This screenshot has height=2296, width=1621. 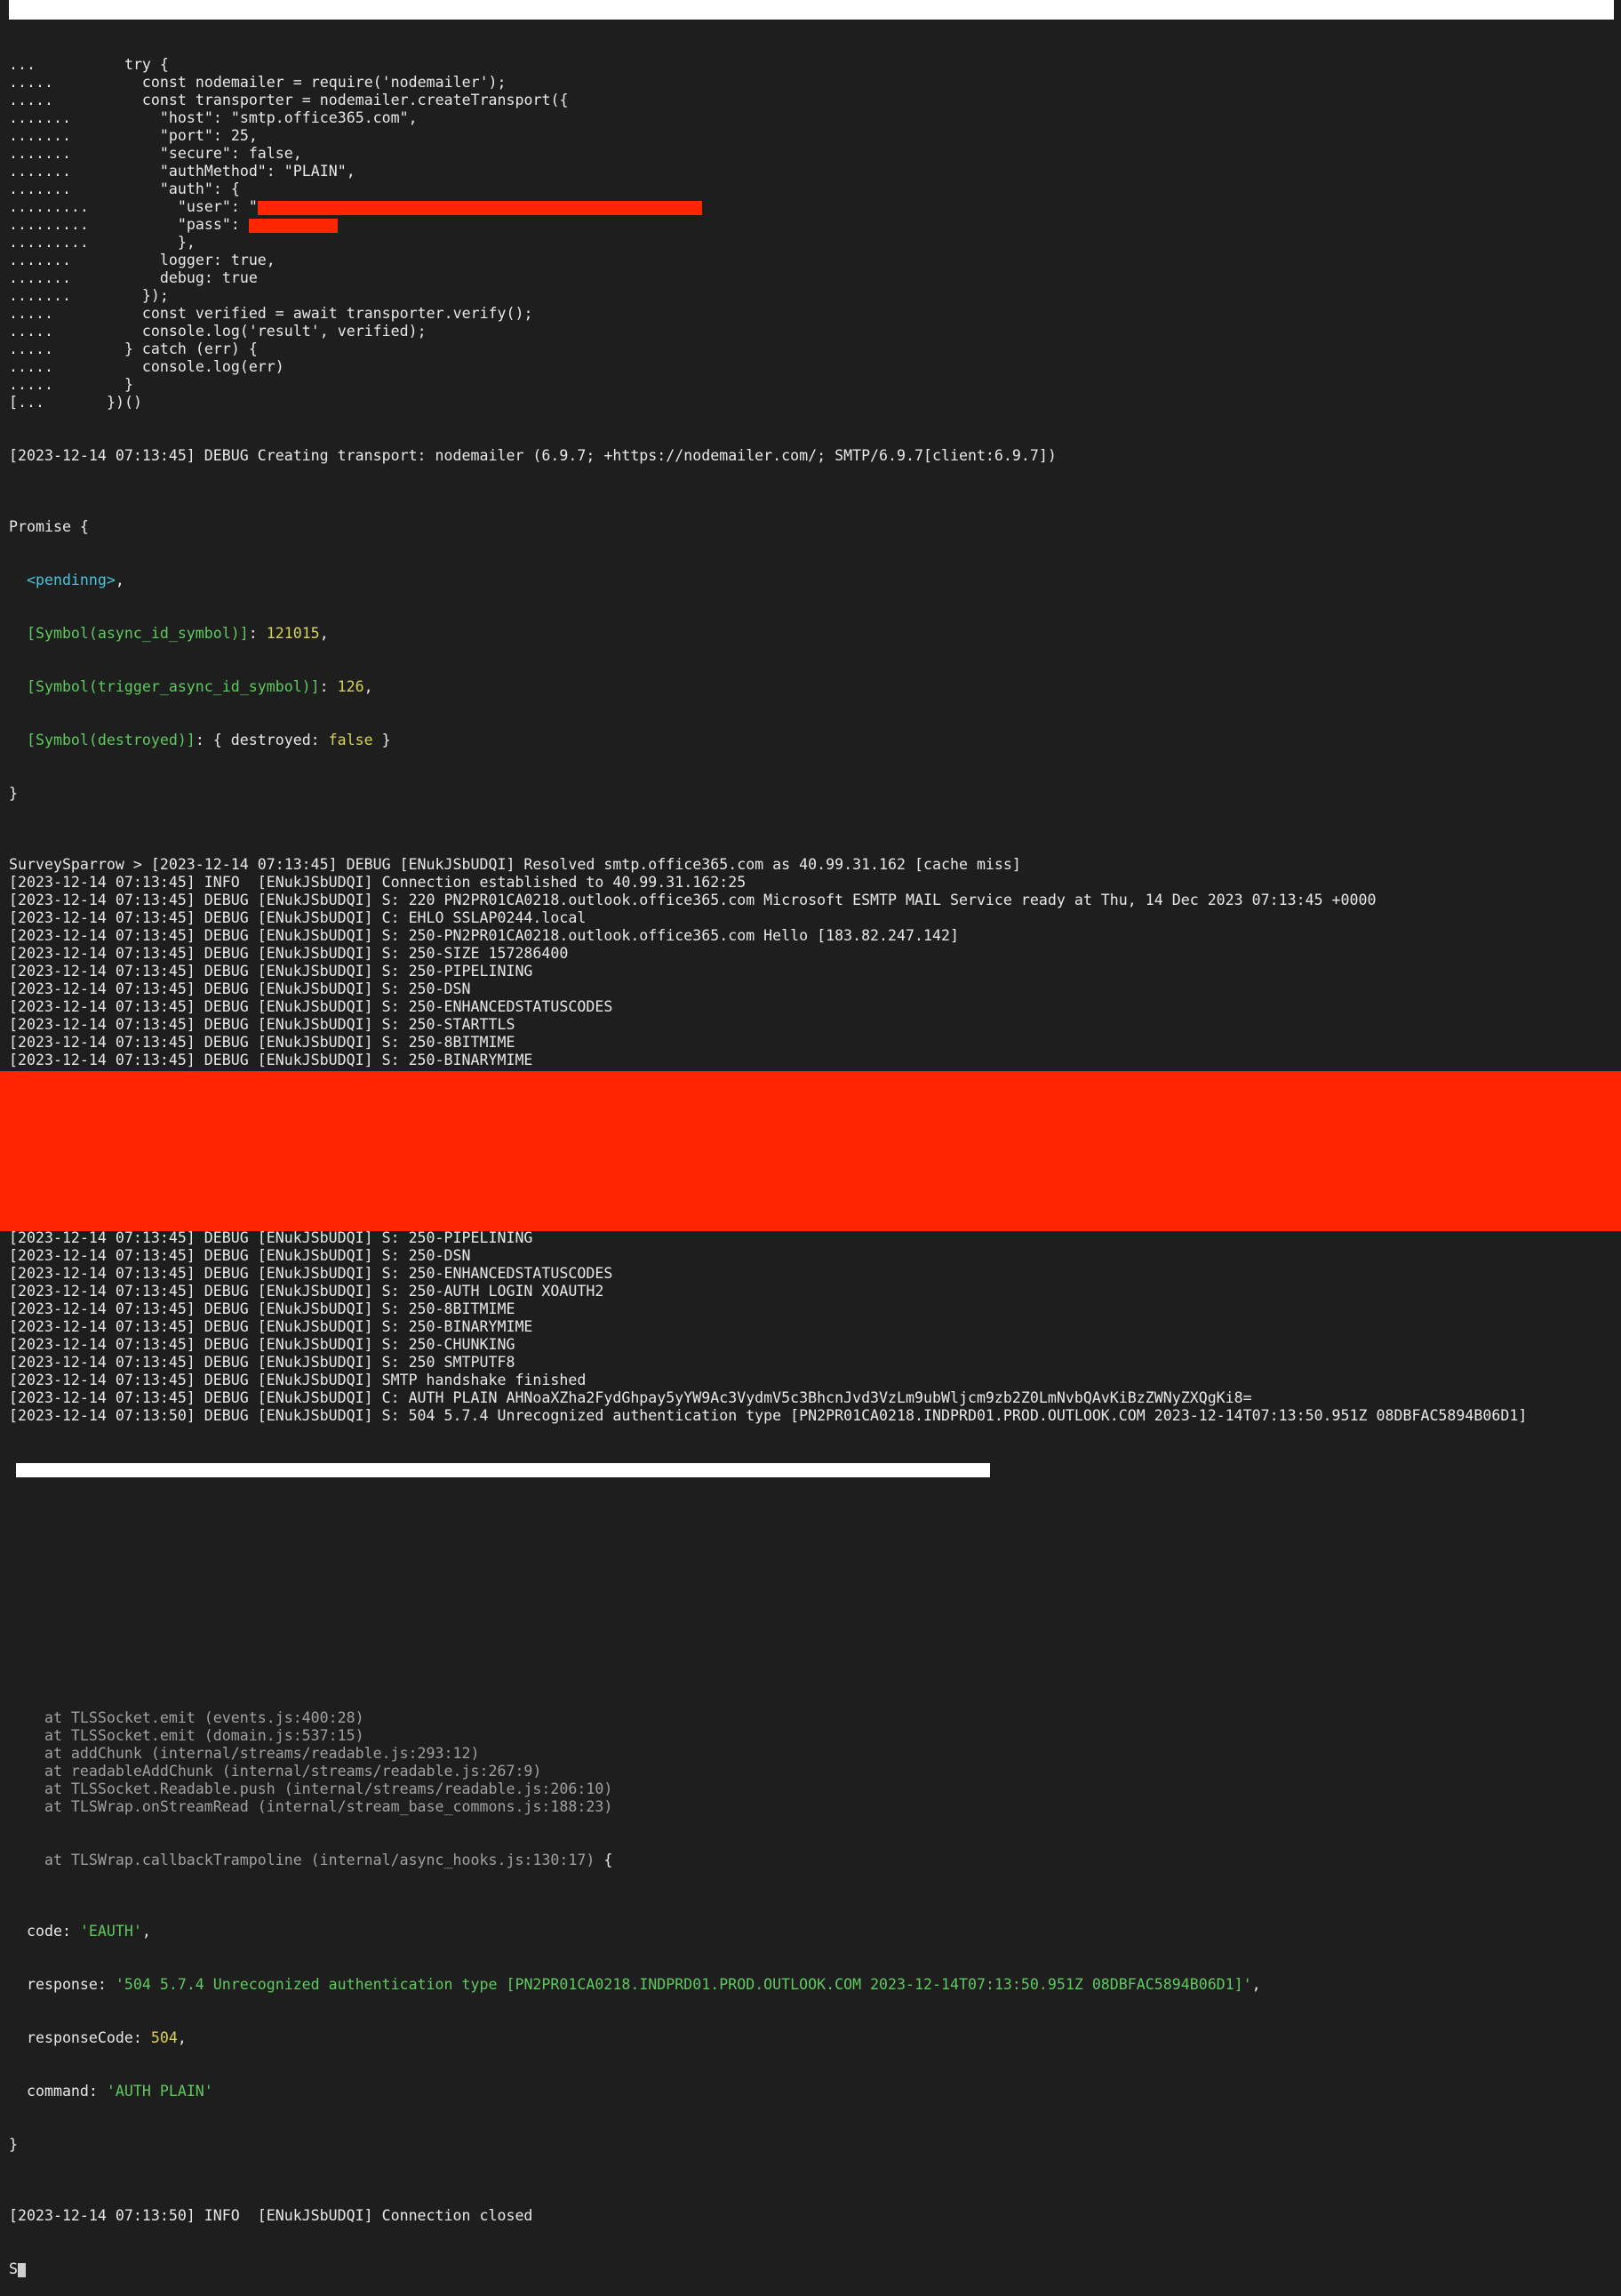 I want to click on stack-last-brace: {, so click(x=604, y=1860).